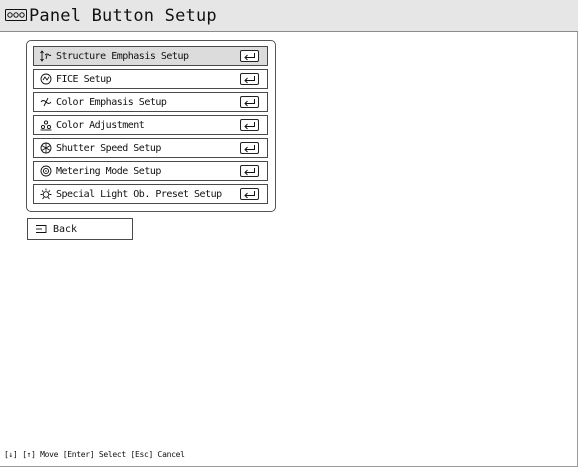 This screenshot has width=579, height=468. I want to click on key-hints-status-bar: [↓] [↑] Move [Enter] Select [Esc] Cancel, so click(94, 454).